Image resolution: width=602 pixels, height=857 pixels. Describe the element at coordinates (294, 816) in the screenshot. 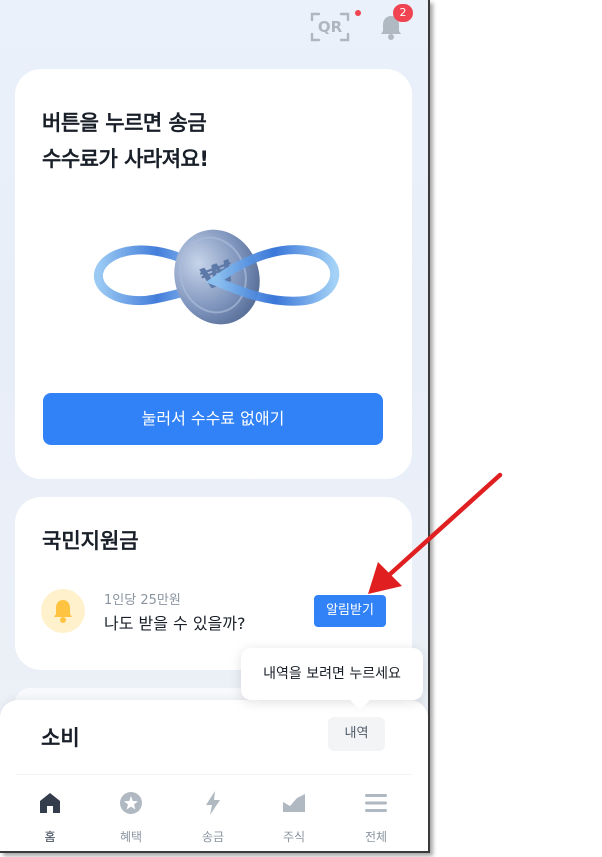

I see `tab-stocks: 주식` at that location.